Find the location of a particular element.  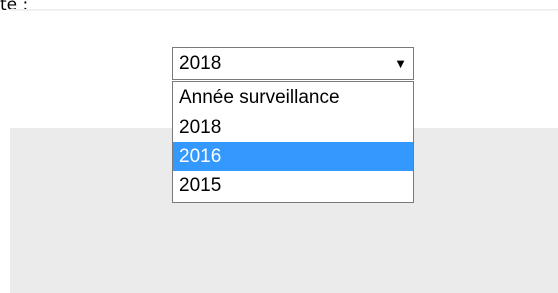

chevron-down-icon: ▼ is located at coordinates (400, 64).